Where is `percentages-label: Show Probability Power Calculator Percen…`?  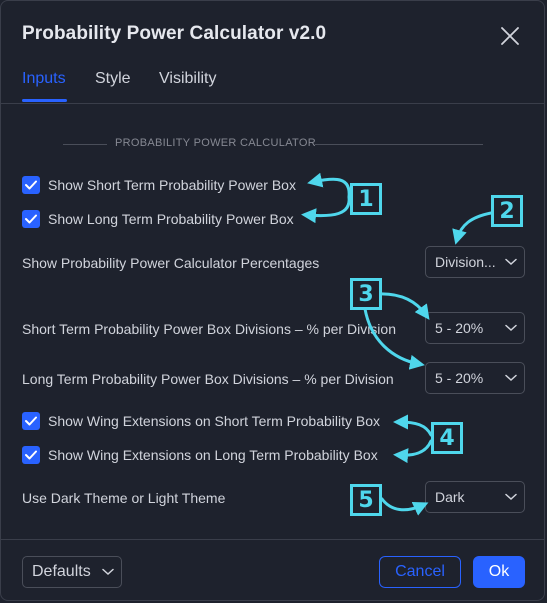
percentages-label: Show Probability Power Calculator Percen… is located at coordinates (171, 263).